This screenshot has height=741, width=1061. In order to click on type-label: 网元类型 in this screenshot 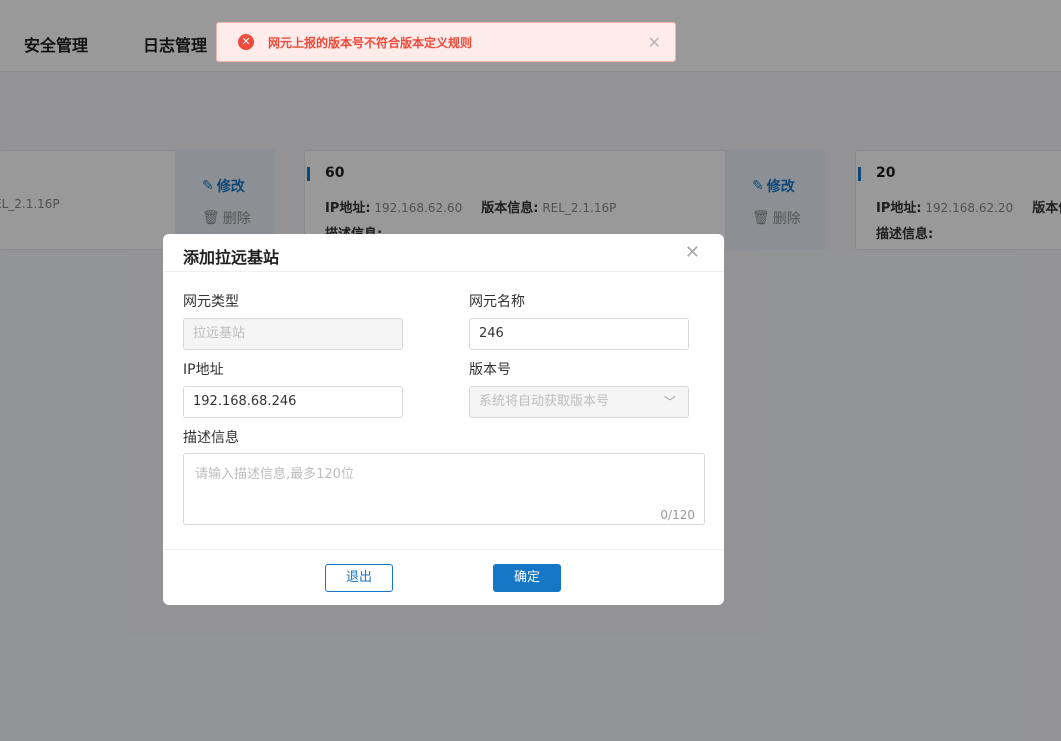, I will do `click(211, 302)`.